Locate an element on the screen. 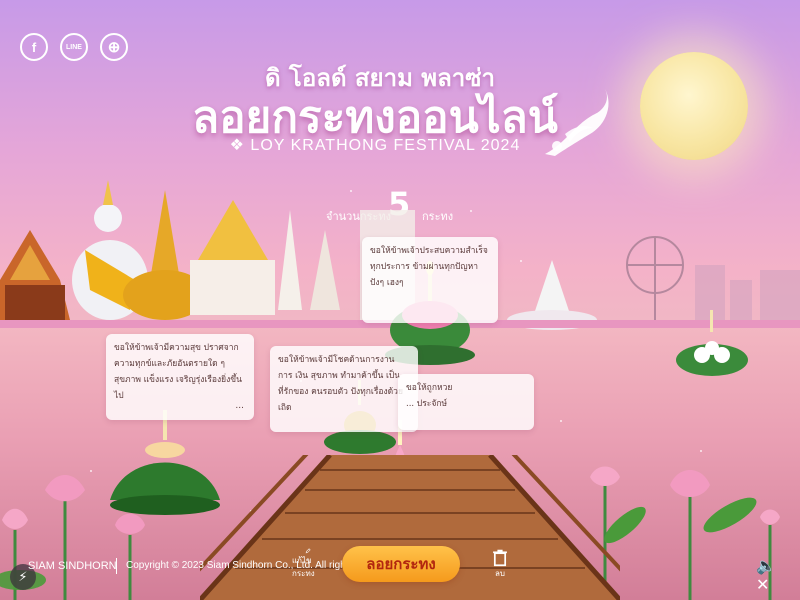  float-krathong-button: ลอยกระทง is located at coordinates (401, 564).